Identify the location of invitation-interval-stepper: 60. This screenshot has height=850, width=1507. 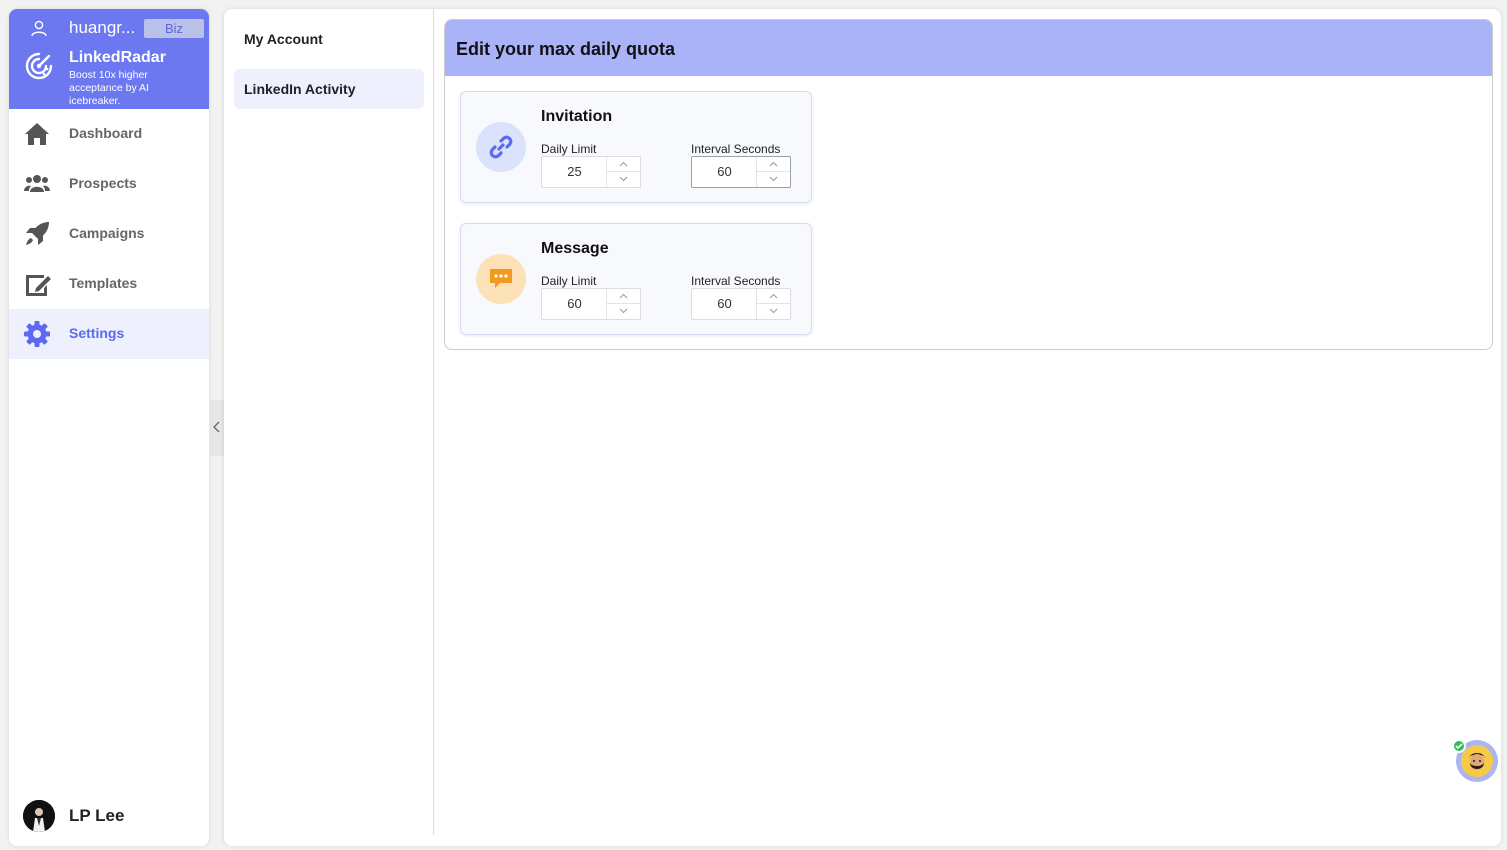
(741, 172).